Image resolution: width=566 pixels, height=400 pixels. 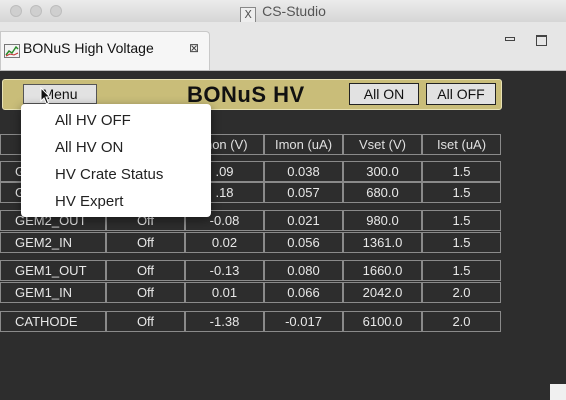 I want to click on window-titlebar: X CS-Studio, so click(x=283, y=11).